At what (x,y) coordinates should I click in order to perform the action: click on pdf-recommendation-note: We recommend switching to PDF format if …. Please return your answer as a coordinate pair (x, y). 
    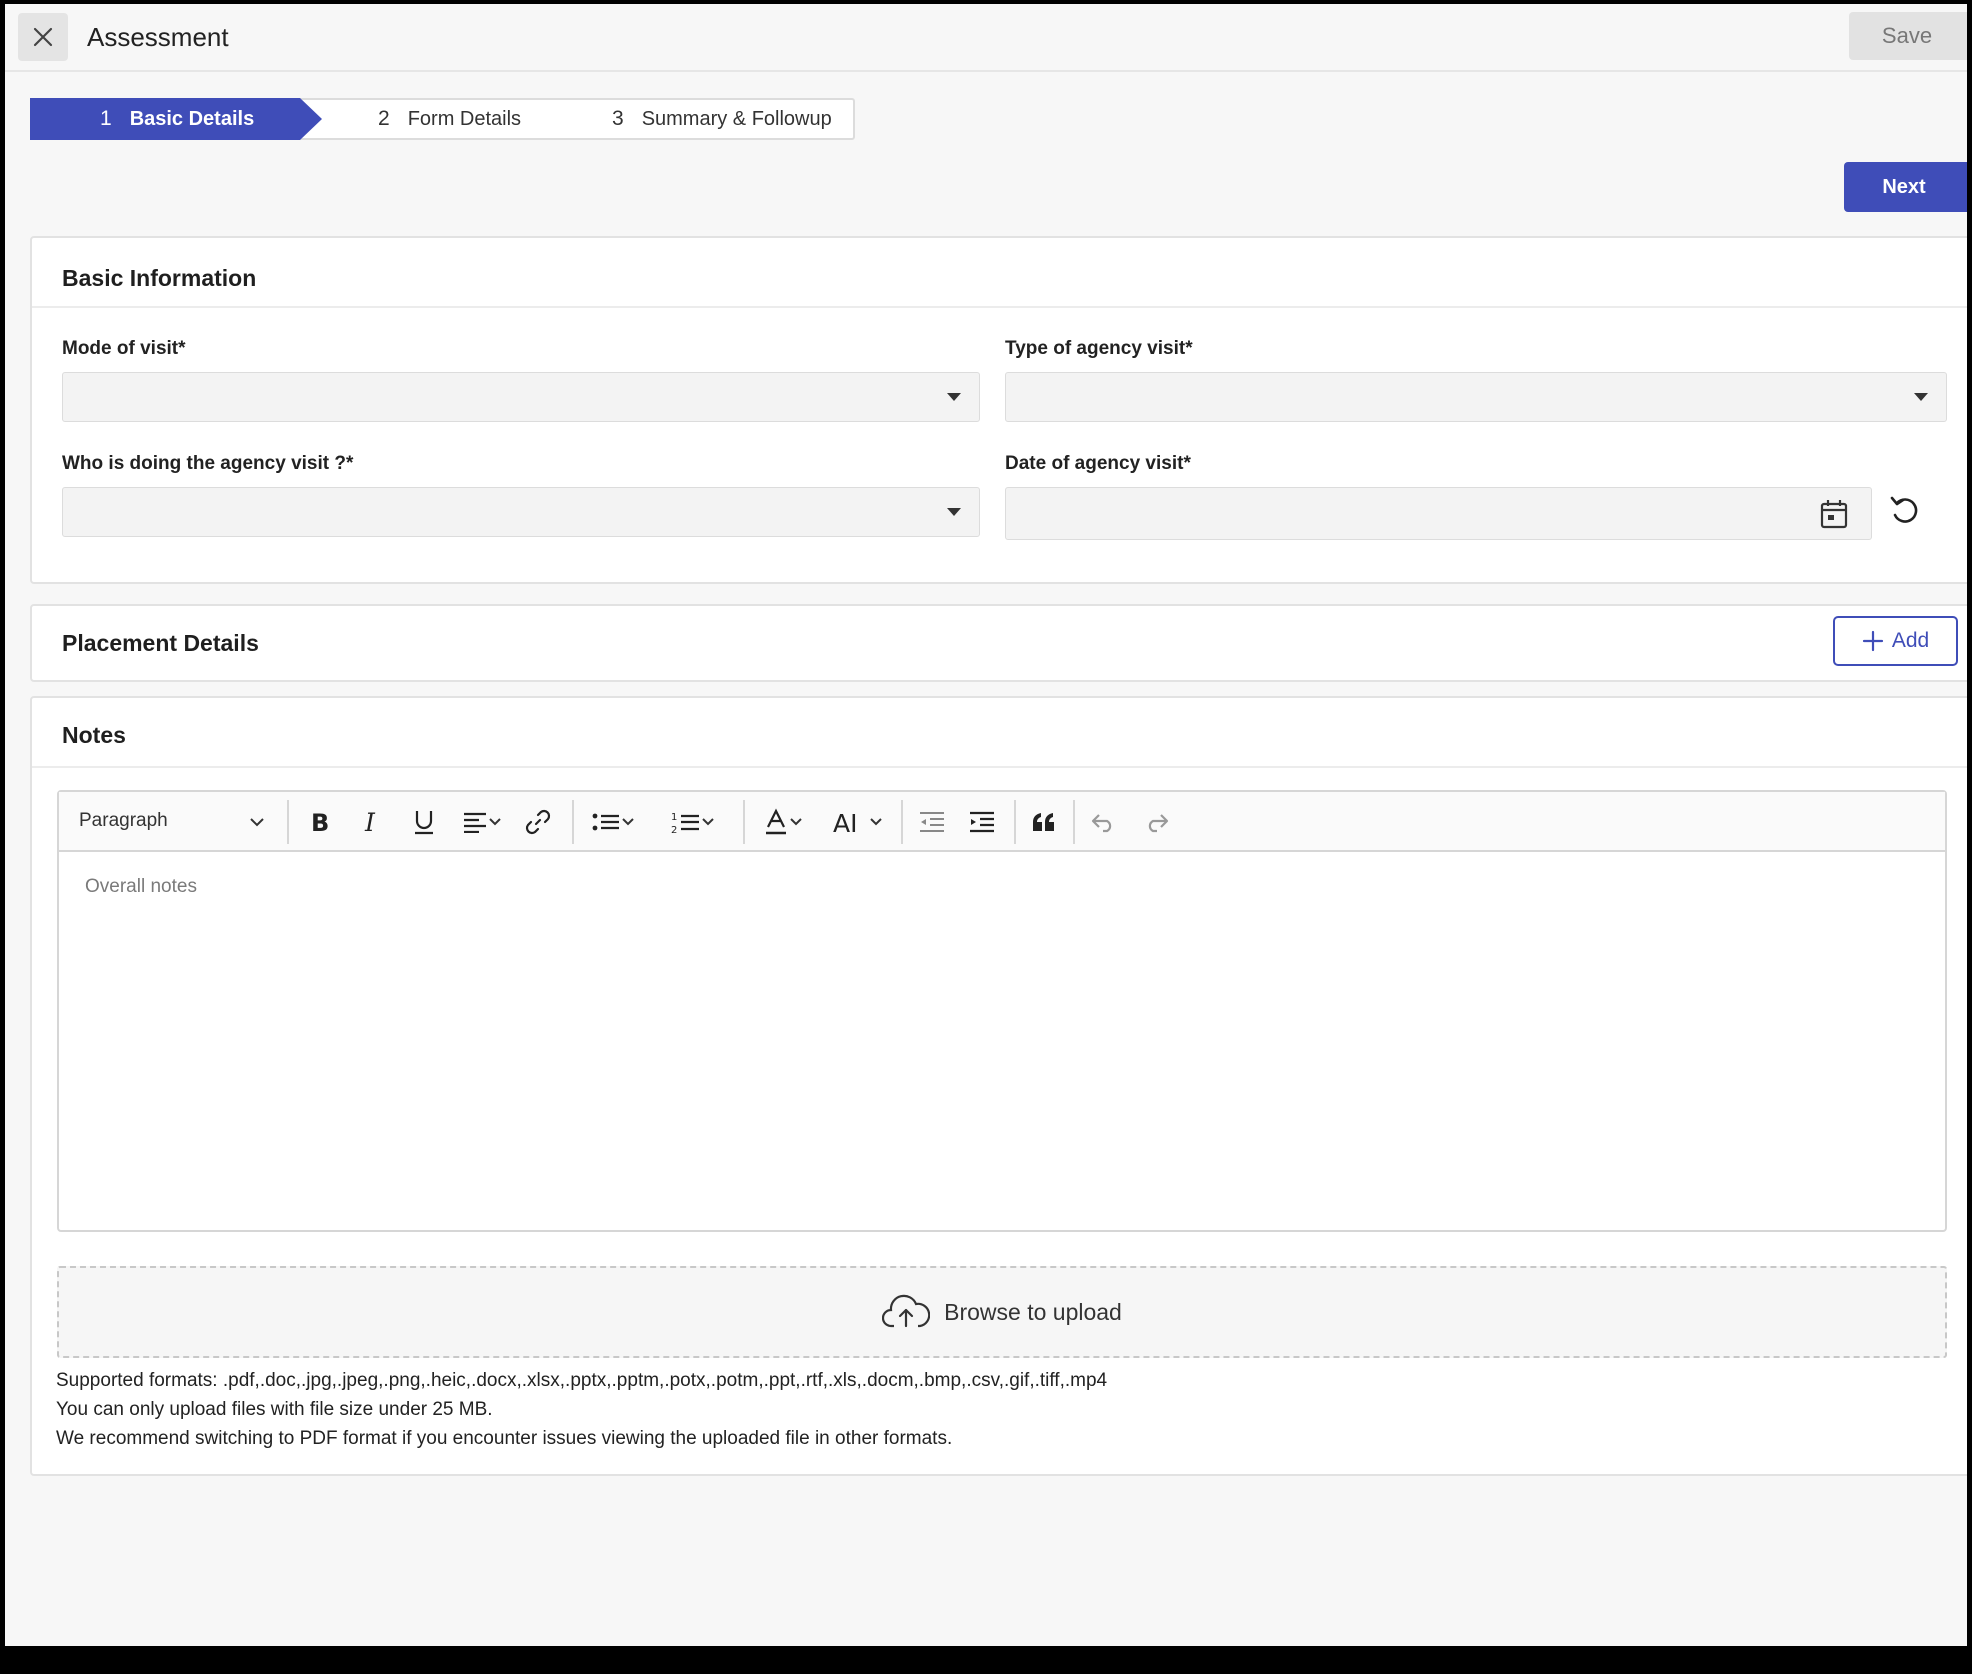
    Looking at the image, I should click on (504, 1438).